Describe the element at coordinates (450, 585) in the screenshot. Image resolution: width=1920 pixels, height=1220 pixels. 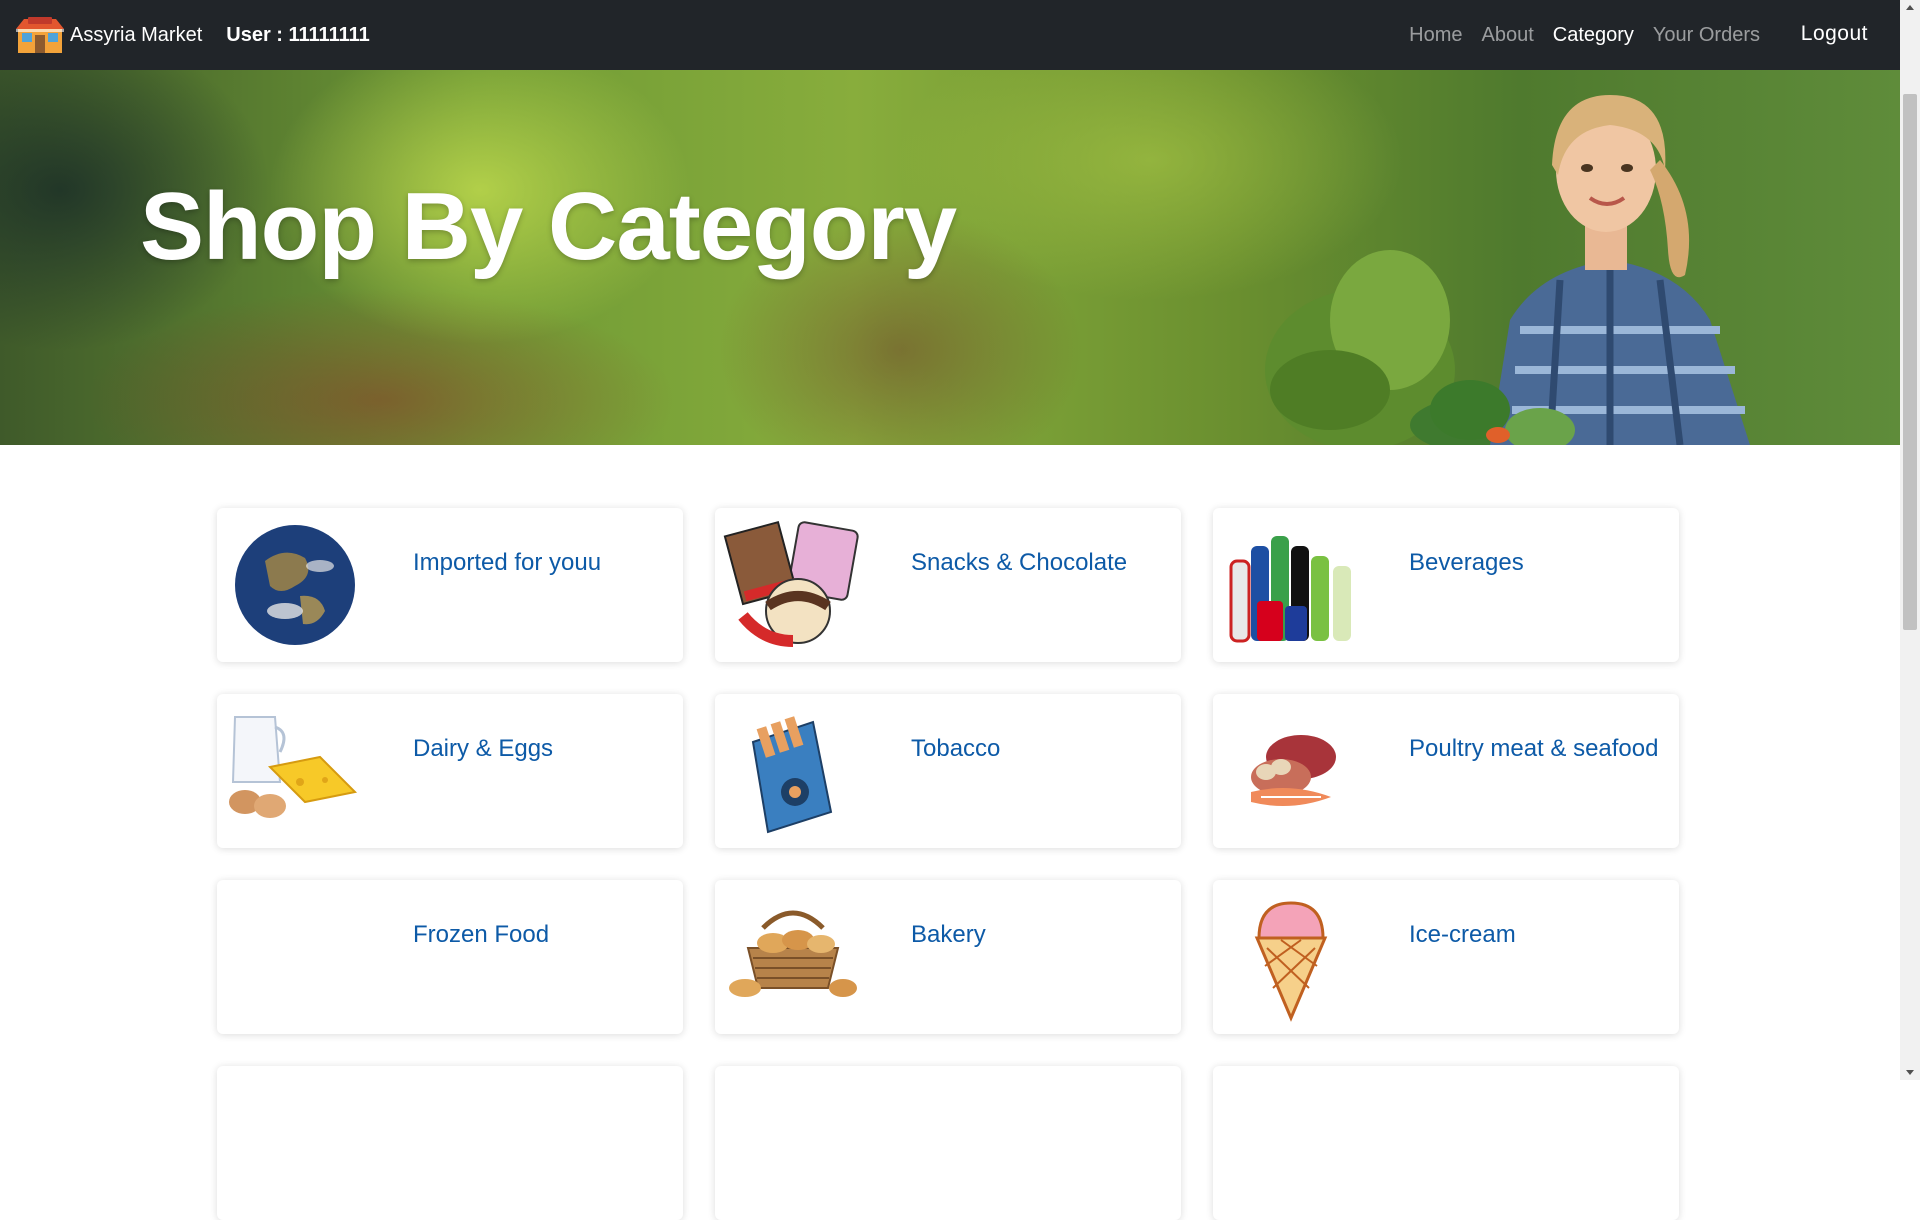
I see `category-card-imported: Imported for youu` at that location.